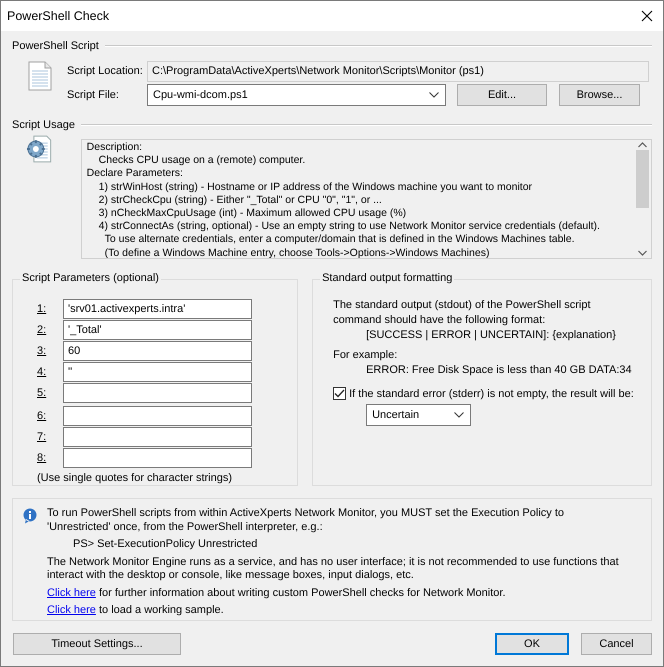  I want to click on group-heading: Script Parameters (optional), so click(90, 278).